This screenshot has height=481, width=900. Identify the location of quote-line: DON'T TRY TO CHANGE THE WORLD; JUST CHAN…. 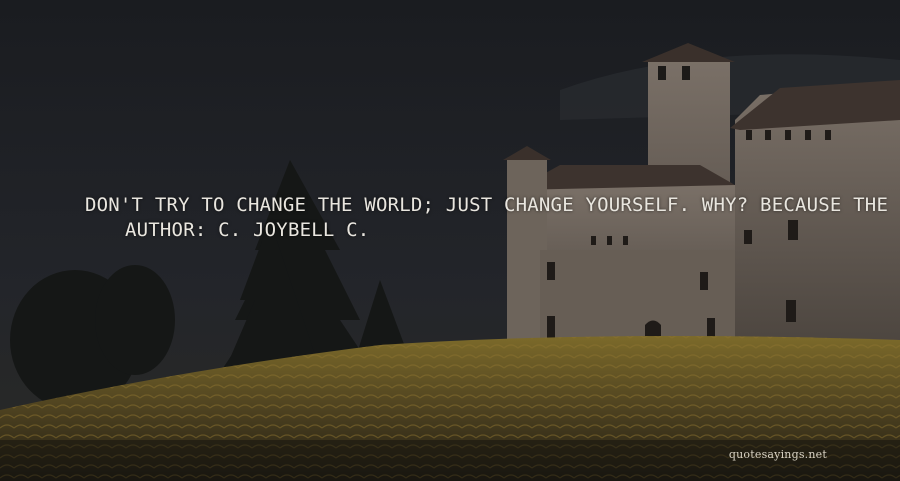
(487, 205).